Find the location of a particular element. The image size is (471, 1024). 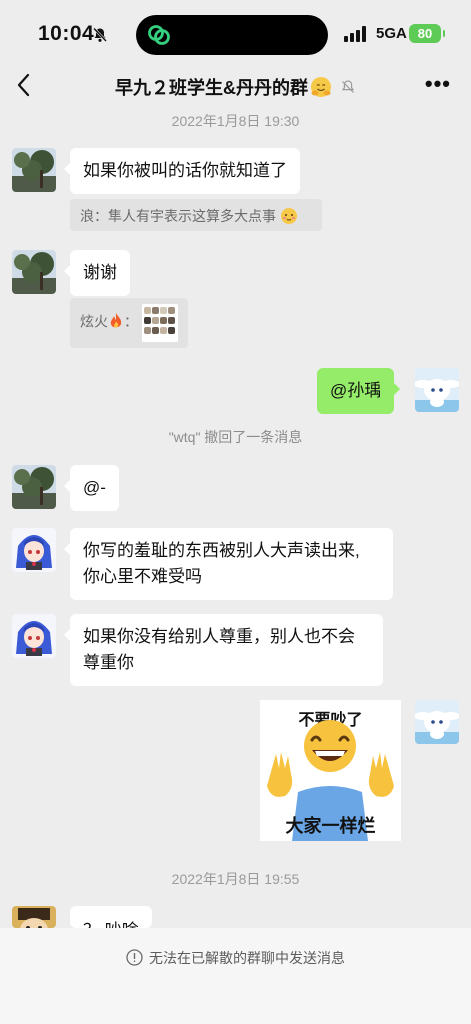

status-bar: 10:04 5GA 80 is located at coordinates (235, 31).